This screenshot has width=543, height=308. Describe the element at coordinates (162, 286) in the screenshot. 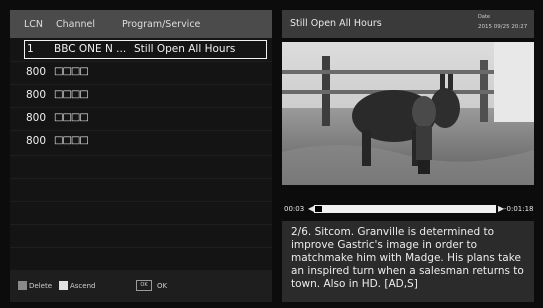

I see `ok-key-label: OK` at that location.